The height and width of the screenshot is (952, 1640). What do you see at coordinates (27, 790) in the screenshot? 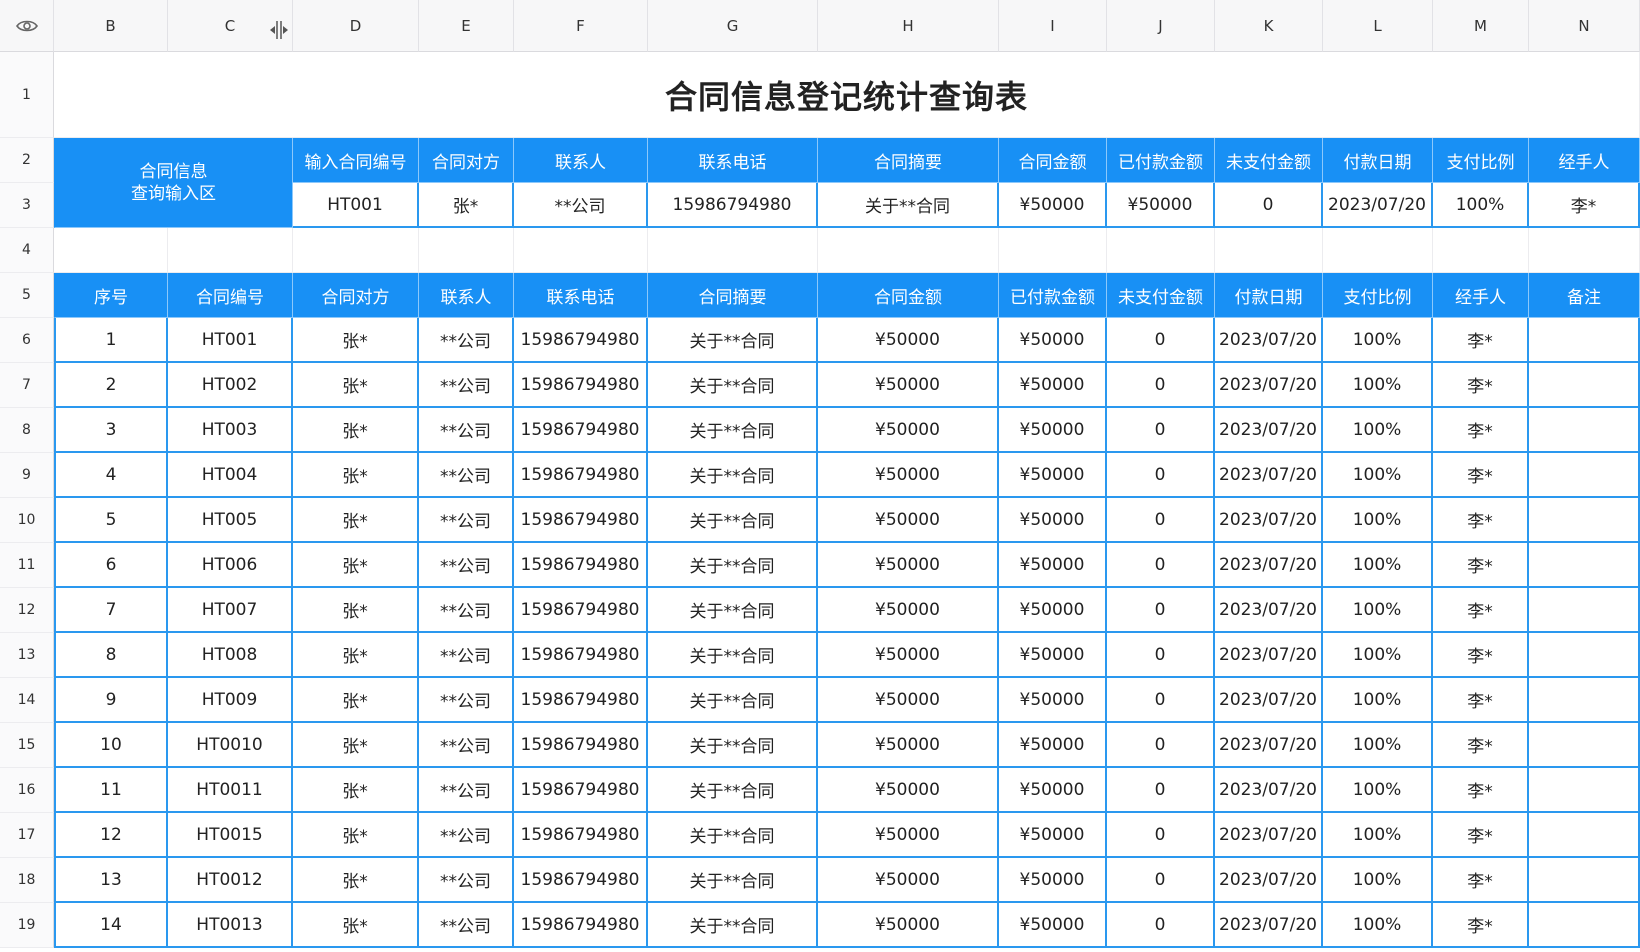
I see `row-header-16: 16` at bounding box center [27, 790].